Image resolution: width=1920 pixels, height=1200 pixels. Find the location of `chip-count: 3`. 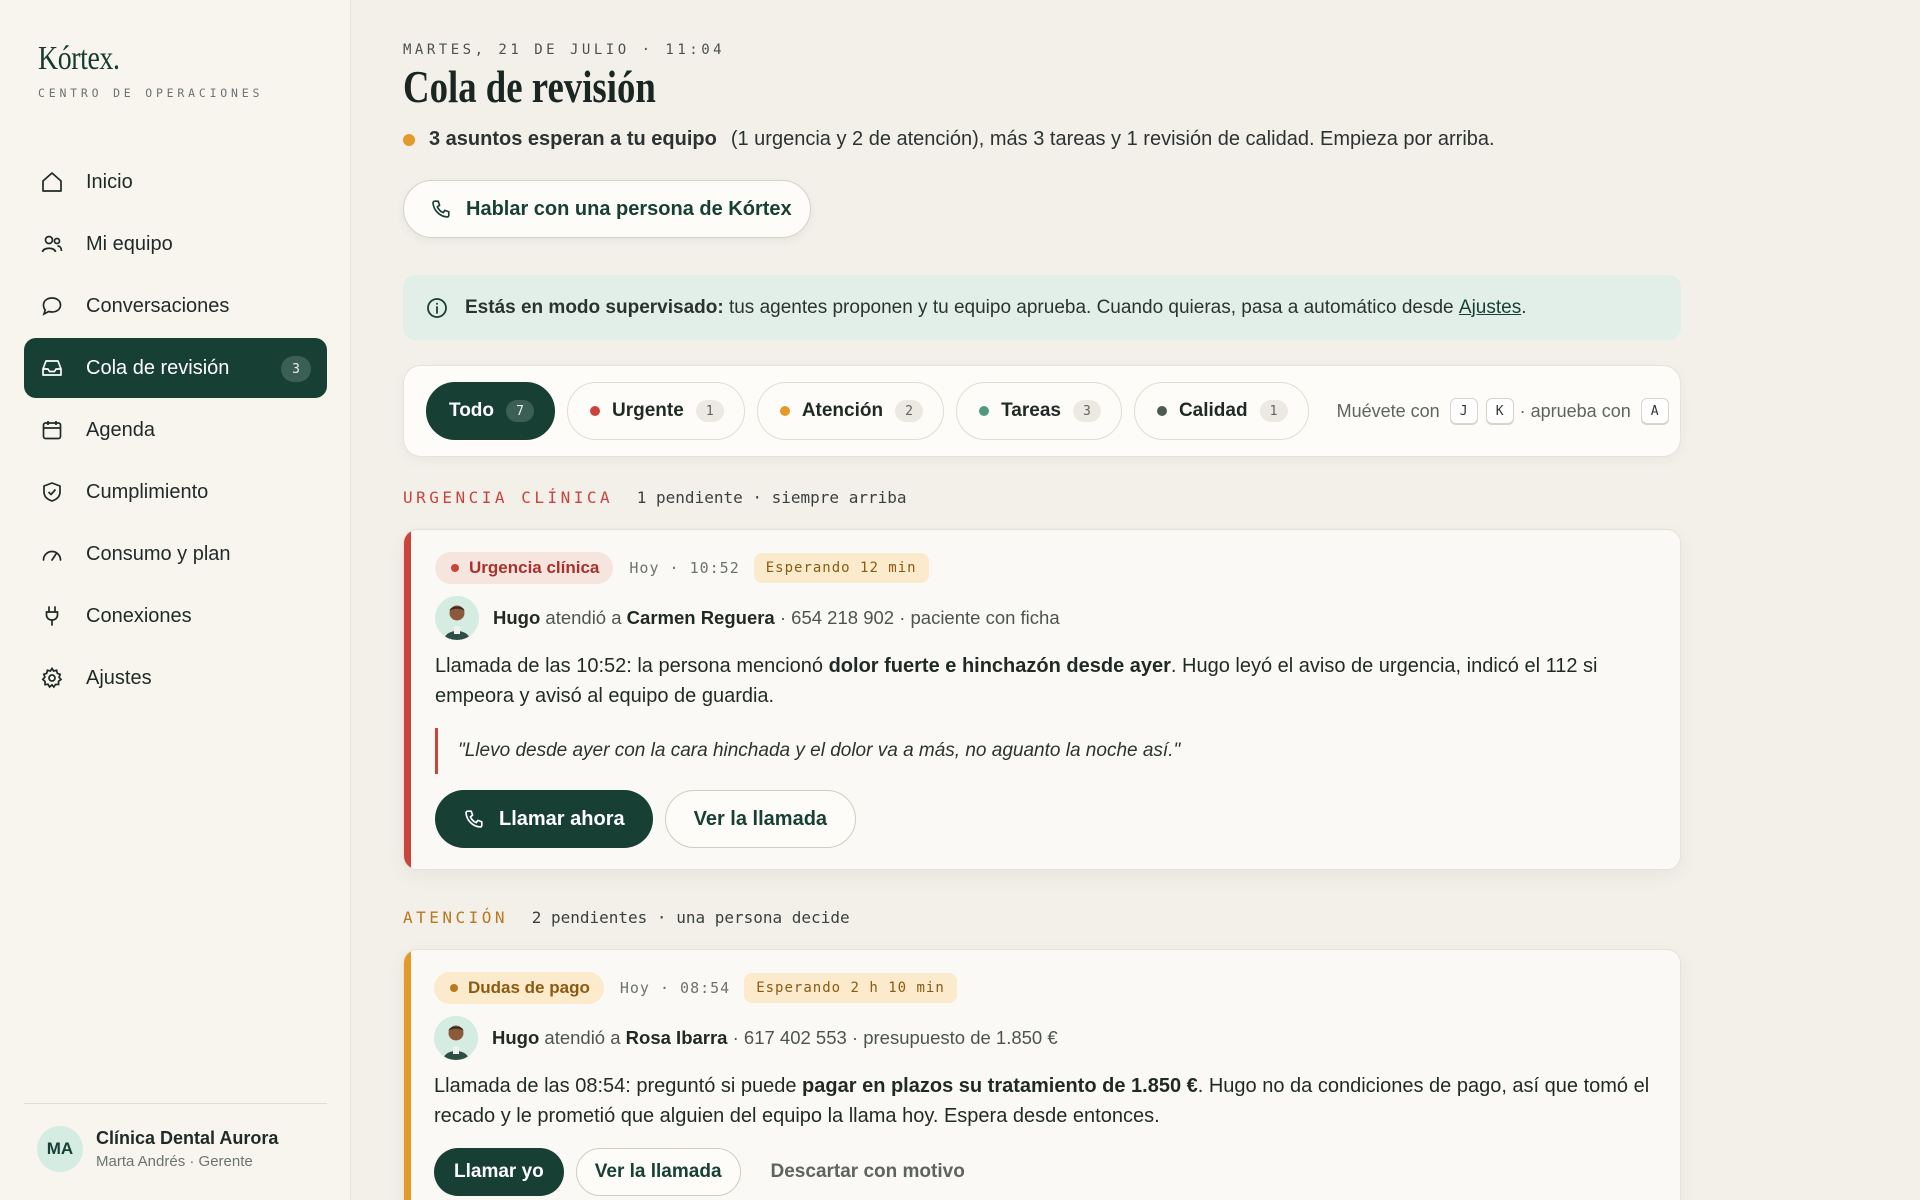

chip-count: 3 is located at coordinates (1086, 411).